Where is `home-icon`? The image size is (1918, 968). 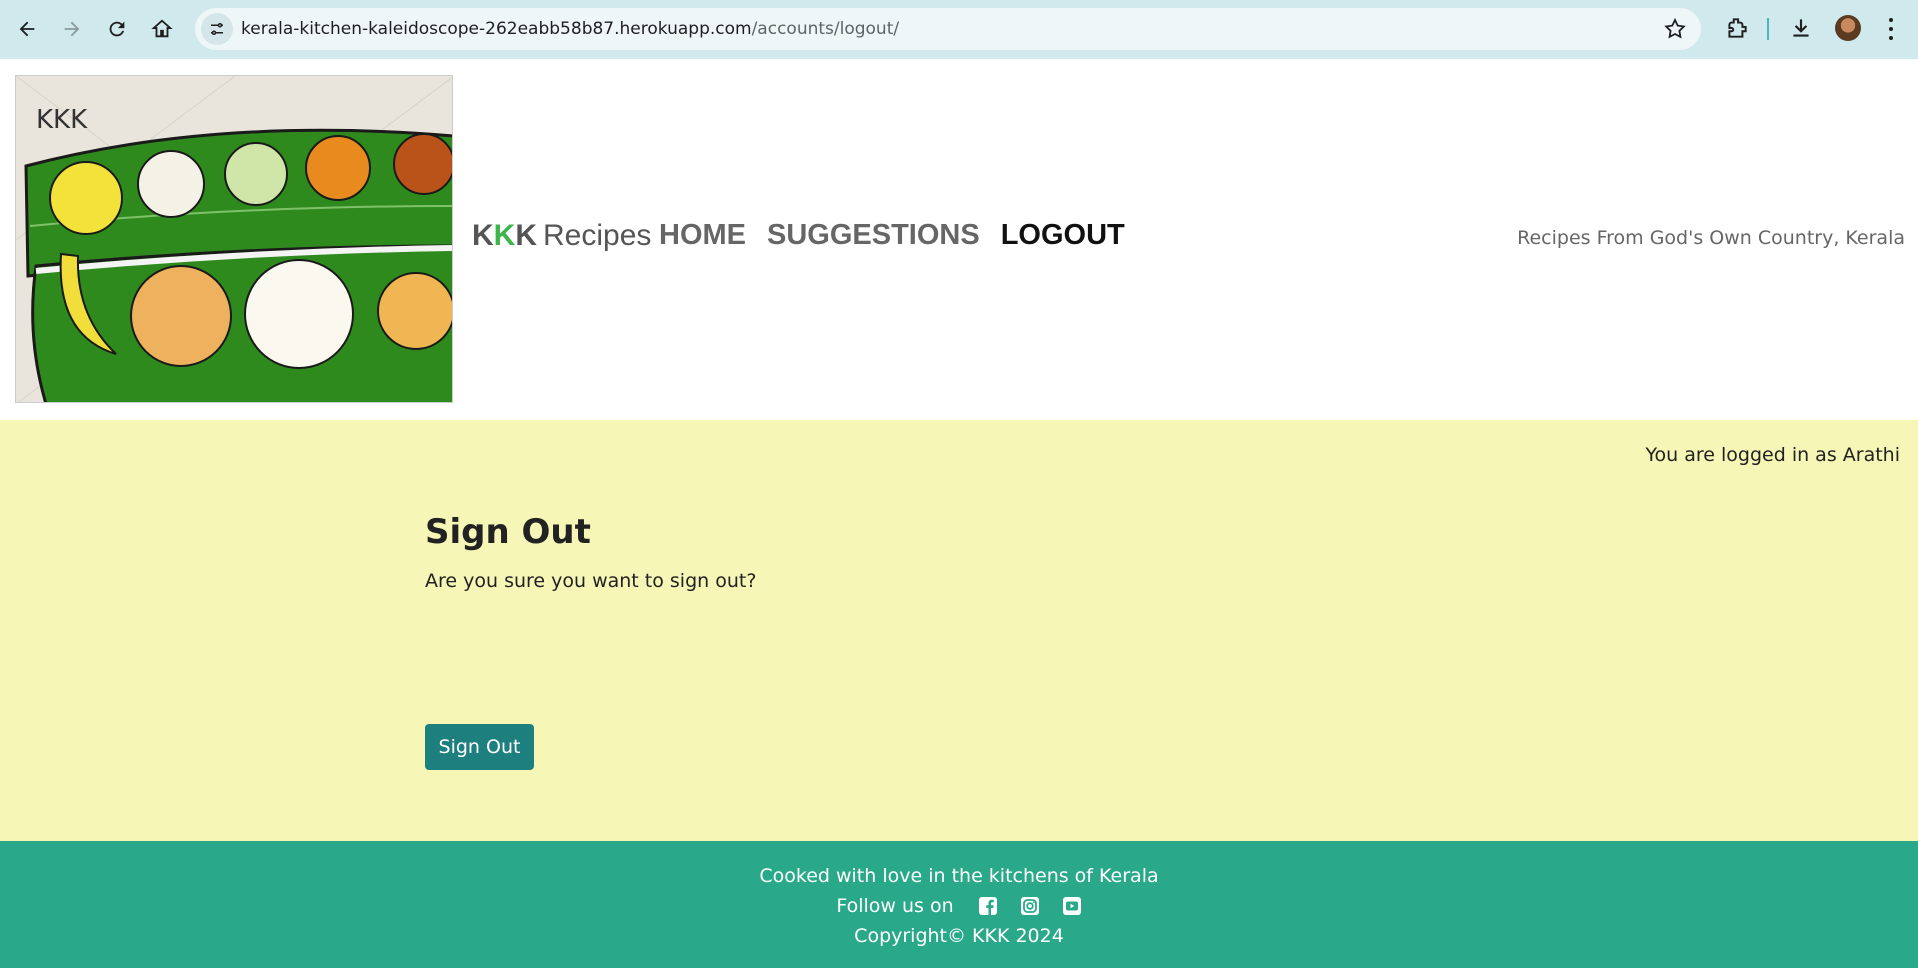
home-icon is located at coordinates (162, 28).